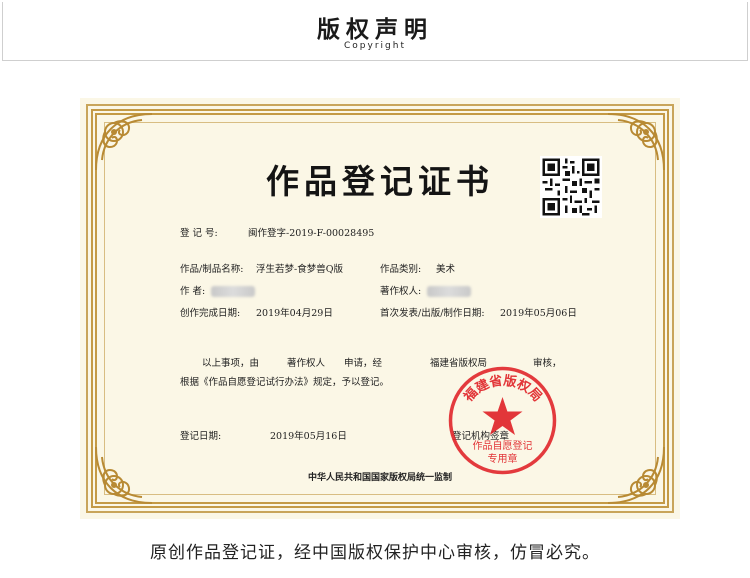 The width and height of the screenshot is (750, 578). Describe the element at coordinates (426, 290) in the screenshot. I see `owner-row: 著作权人:` at that location.